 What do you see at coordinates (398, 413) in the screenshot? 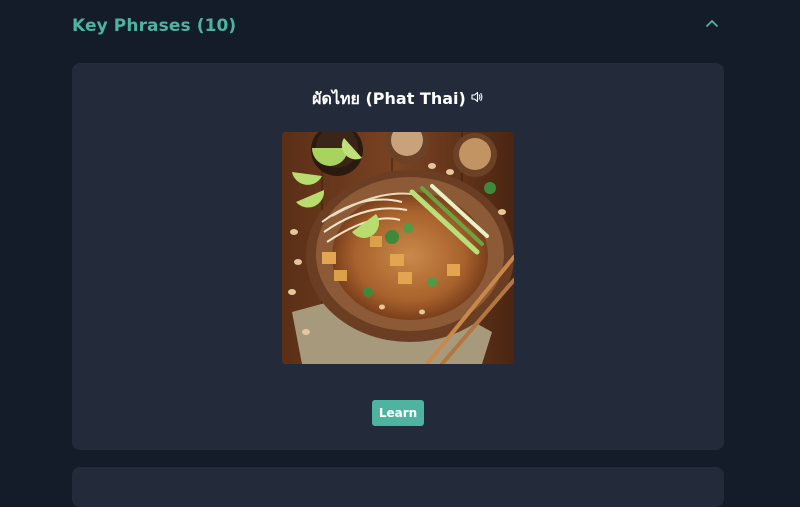
I see `learn-button: Learn` at bounding box center [398, 413].